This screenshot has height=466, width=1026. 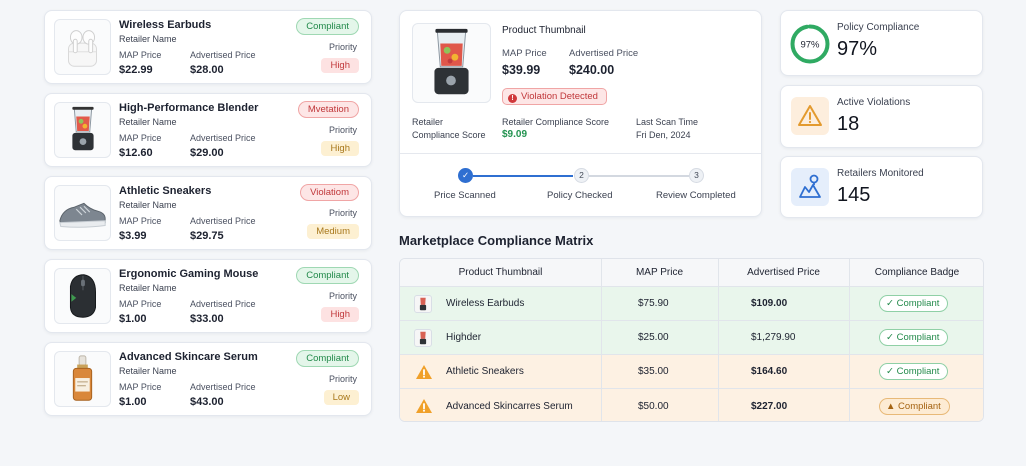 What do you see at coordinates (523, 176) in the screenshot?
I see `progress-line-done` at bounding box center [523, 176].